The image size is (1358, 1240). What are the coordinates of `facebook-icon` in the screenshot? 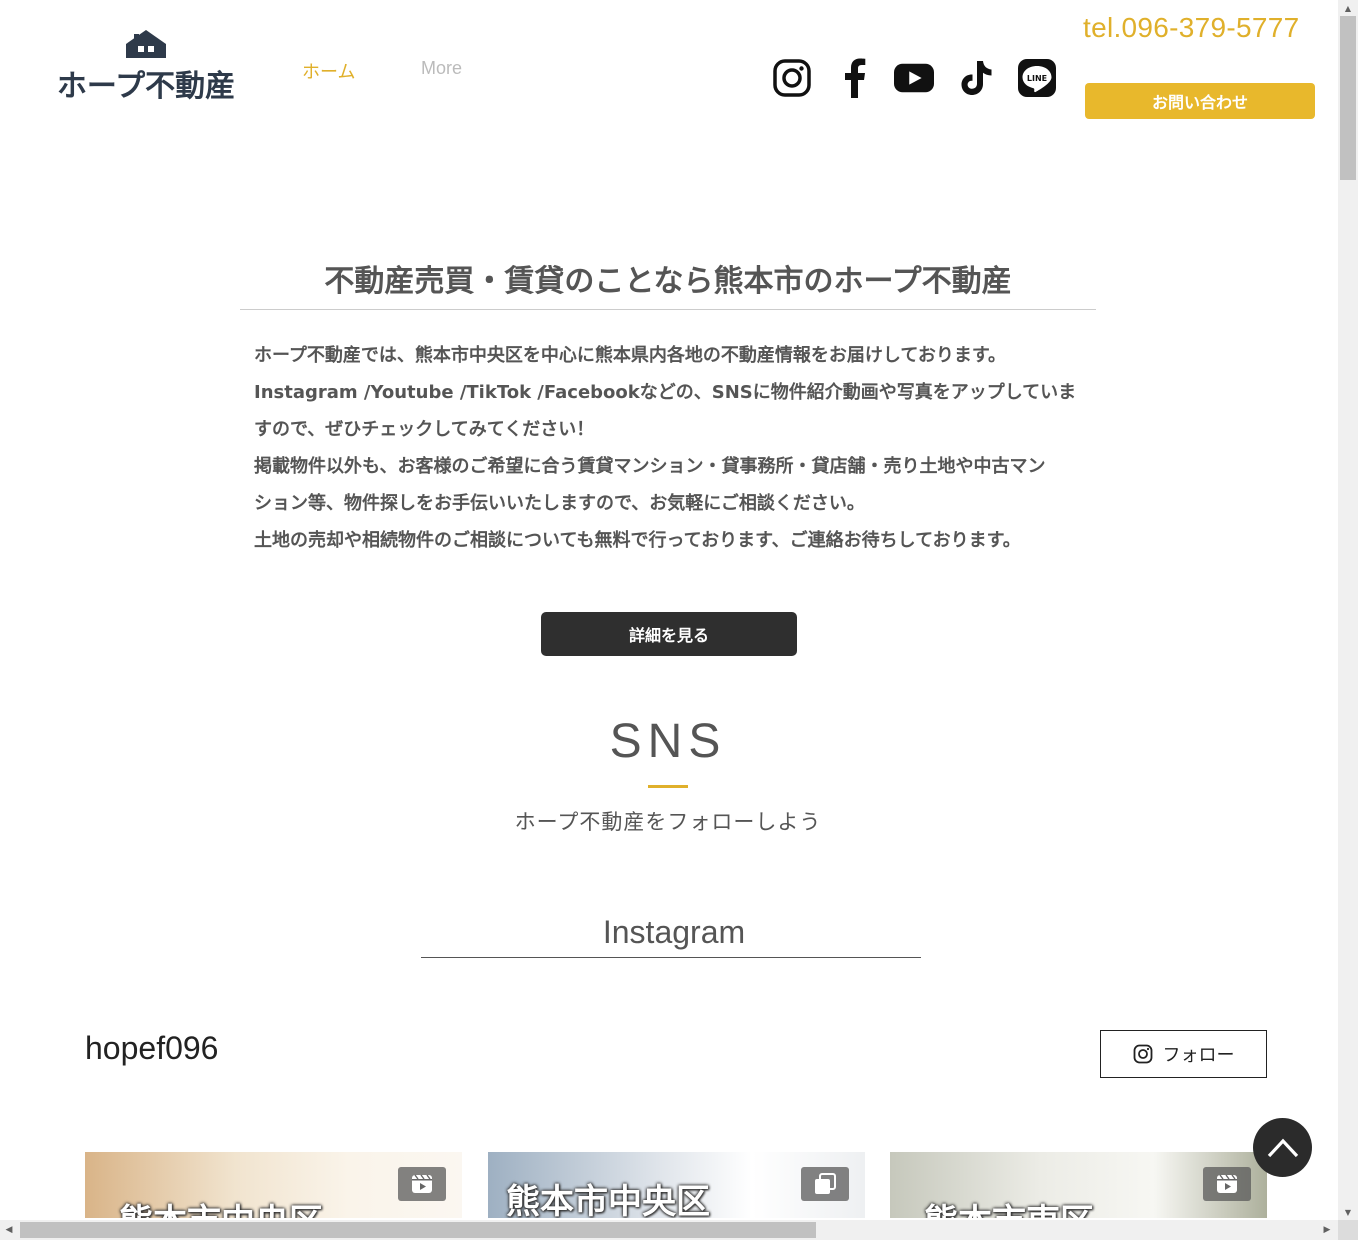 It's located at (854, 78).